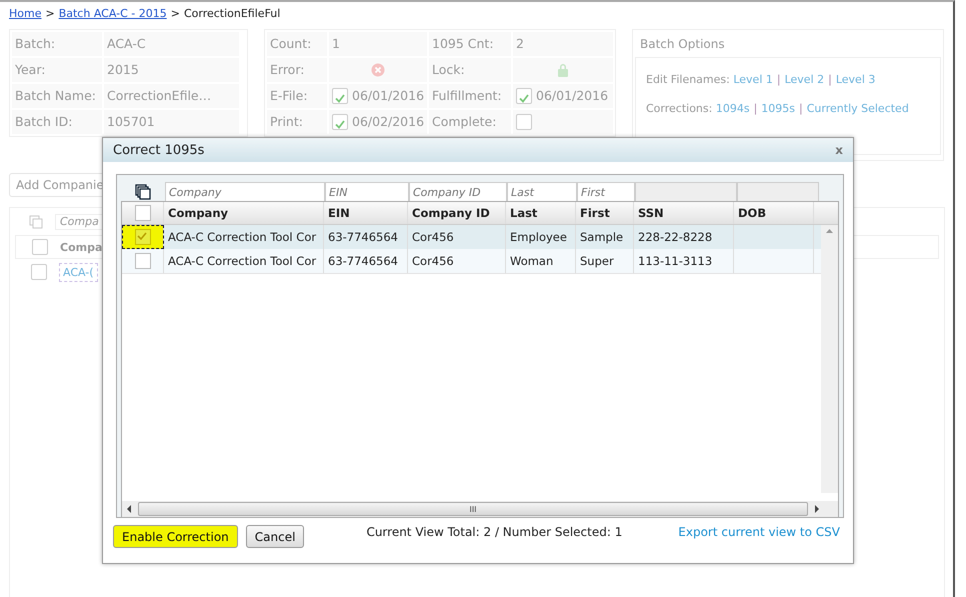 The width and height of the screenshot is (966, 597). I want to click on dialog-button: Cancel, so click(275, 536).